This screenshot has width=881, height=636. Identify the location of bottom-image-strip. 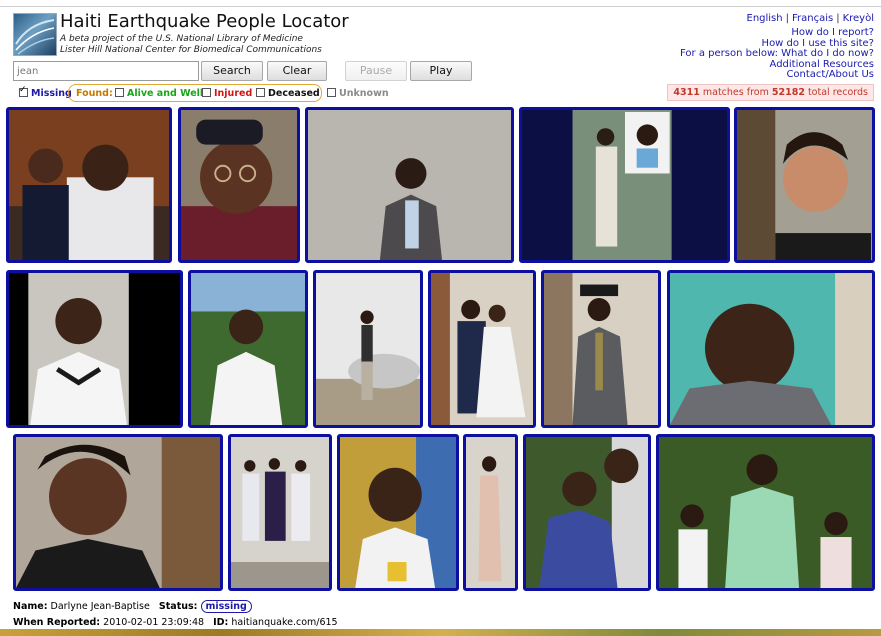
(440, 632).